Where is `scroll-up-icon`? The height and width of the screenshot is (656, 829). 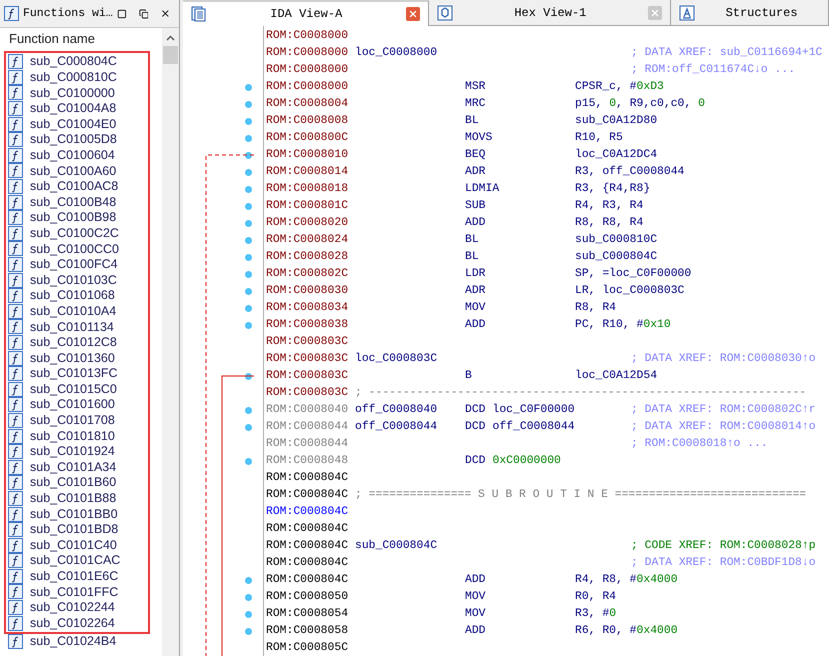
scroll-up-icon is located at coordinates (170, 38).